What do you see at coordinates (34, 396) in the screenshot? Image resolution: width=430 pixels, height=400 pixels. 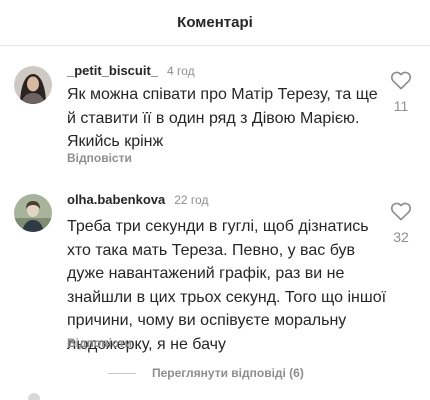 I see `next-comment-avatar-peek` at bounding box center [34, 396].